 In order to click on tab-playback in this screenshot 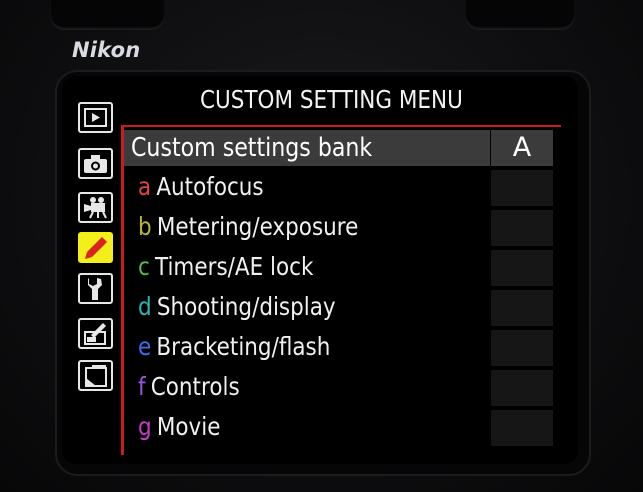, I will do `click(95, 117)`.